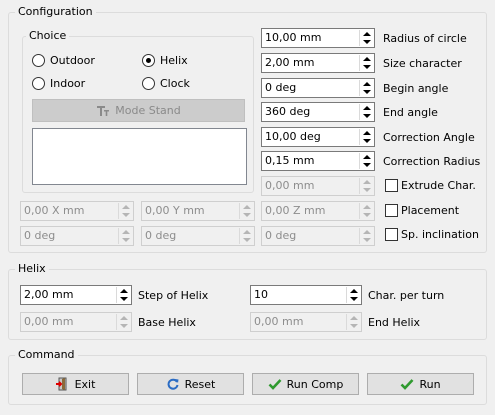 Image resolution: width=495 pixels, height=415 pixels. I want to click on step-of-helix-value: 2,00 mm, so click(49, 294).